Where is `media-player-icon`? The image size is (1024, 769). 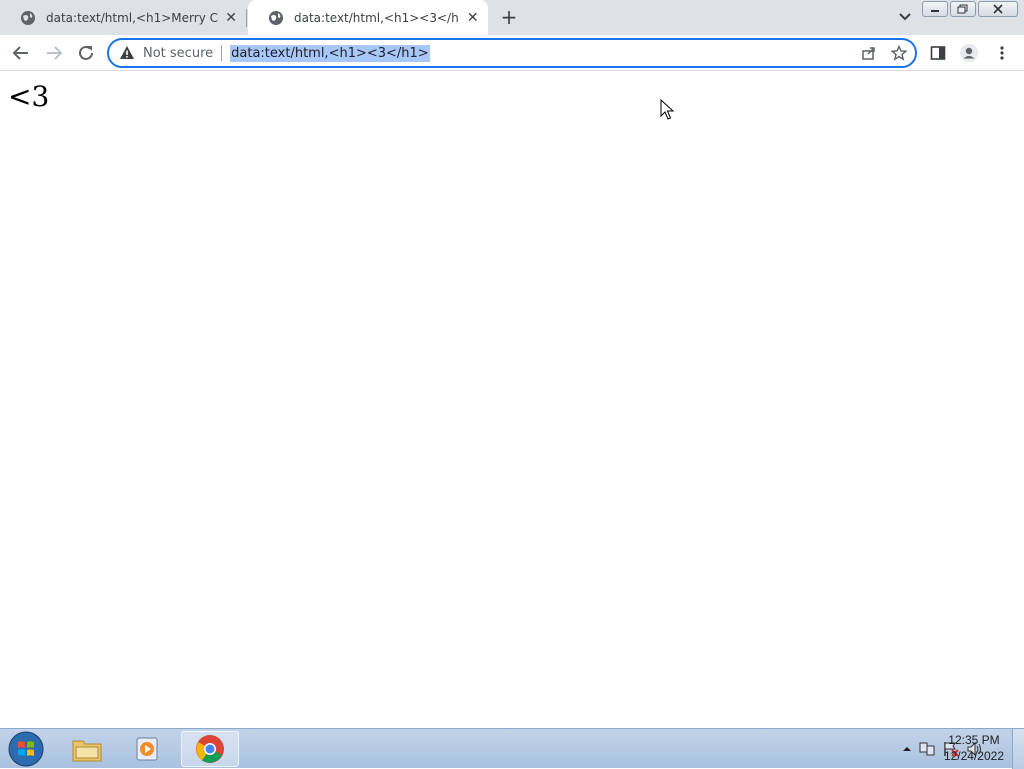
media-player-icon is located at coordinates (147, 749).